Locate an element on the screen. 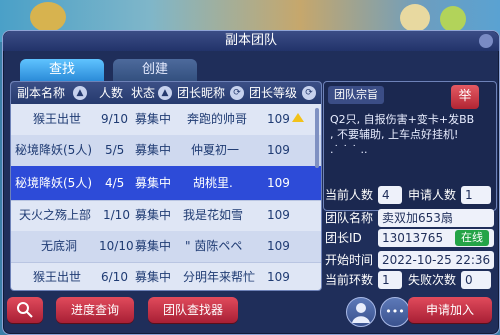 Image resolution: width=500 pixels, height=335 pixels. current-round-value: 1 is located at coordinates (390, 280).